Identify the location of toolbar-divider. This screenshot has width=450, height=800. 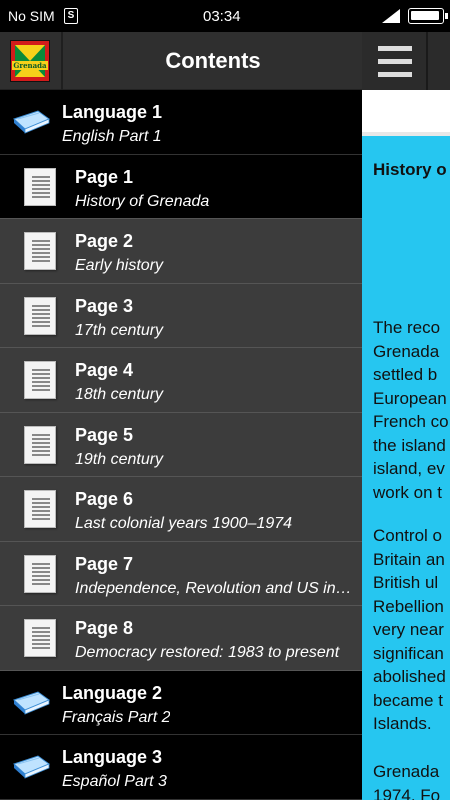
(427, 61).